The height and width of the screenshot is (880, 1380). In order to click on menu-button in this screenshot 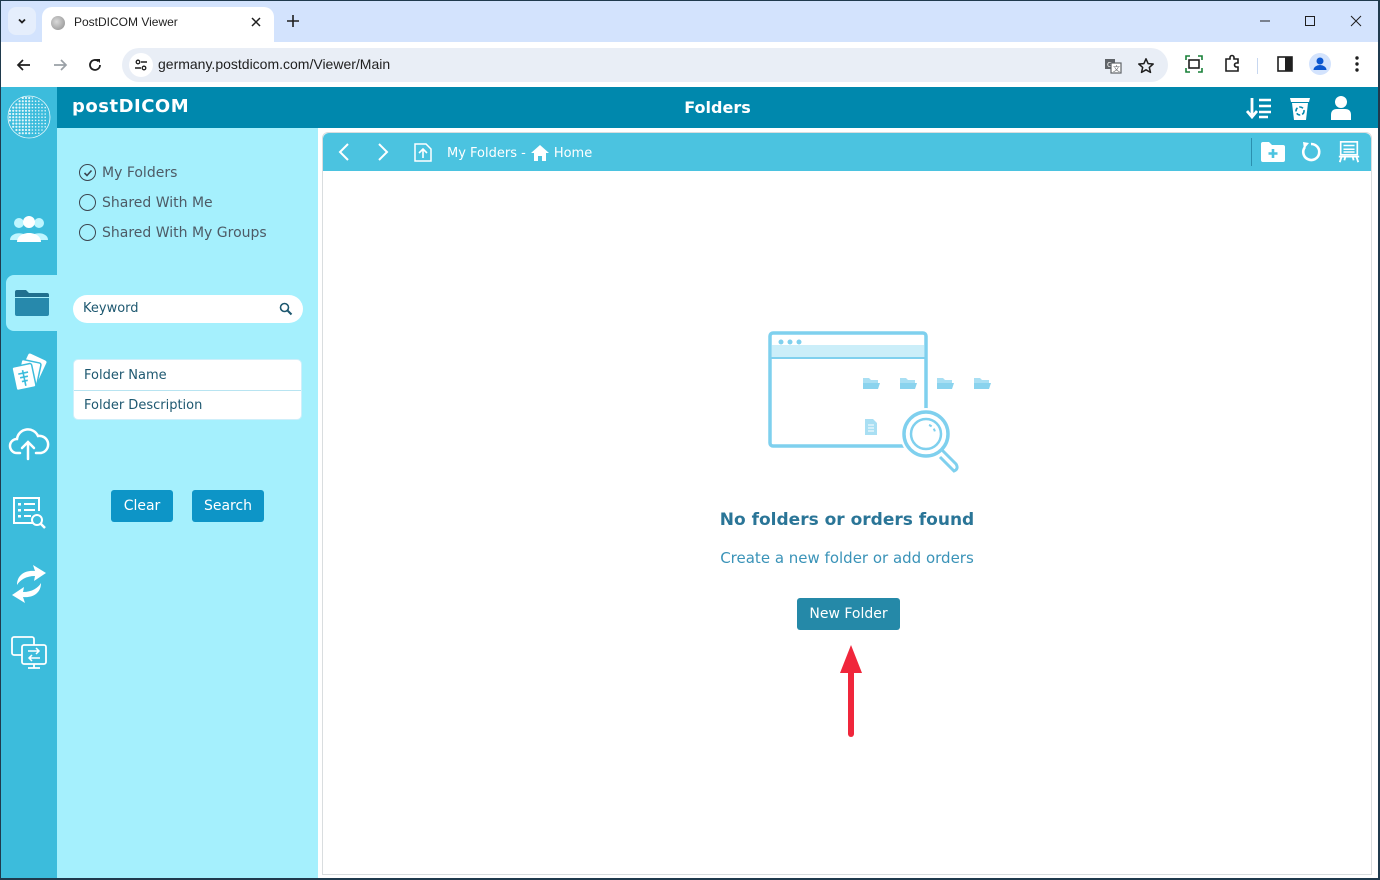, I will do `click(1357, 64)`.